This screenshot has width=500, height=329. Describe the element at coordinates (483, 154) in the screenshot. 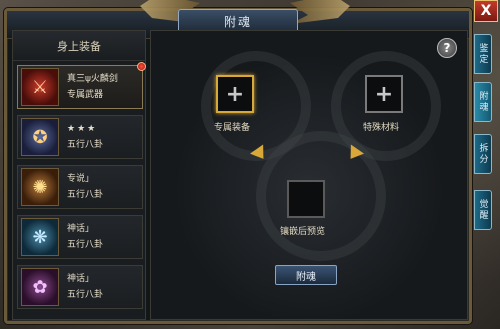

I see `tab-split: 拆分` at that location.